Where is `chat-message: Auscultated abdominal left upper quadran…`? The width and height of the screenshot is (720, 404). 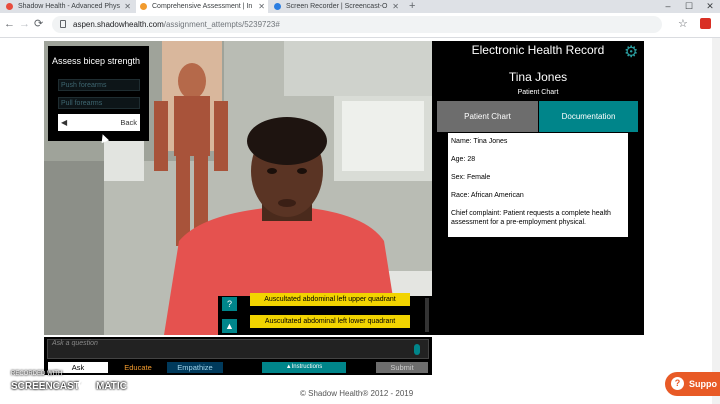
chat-message: Auscultated abdominal left upper quadran… is located at coordinates (330, 299).